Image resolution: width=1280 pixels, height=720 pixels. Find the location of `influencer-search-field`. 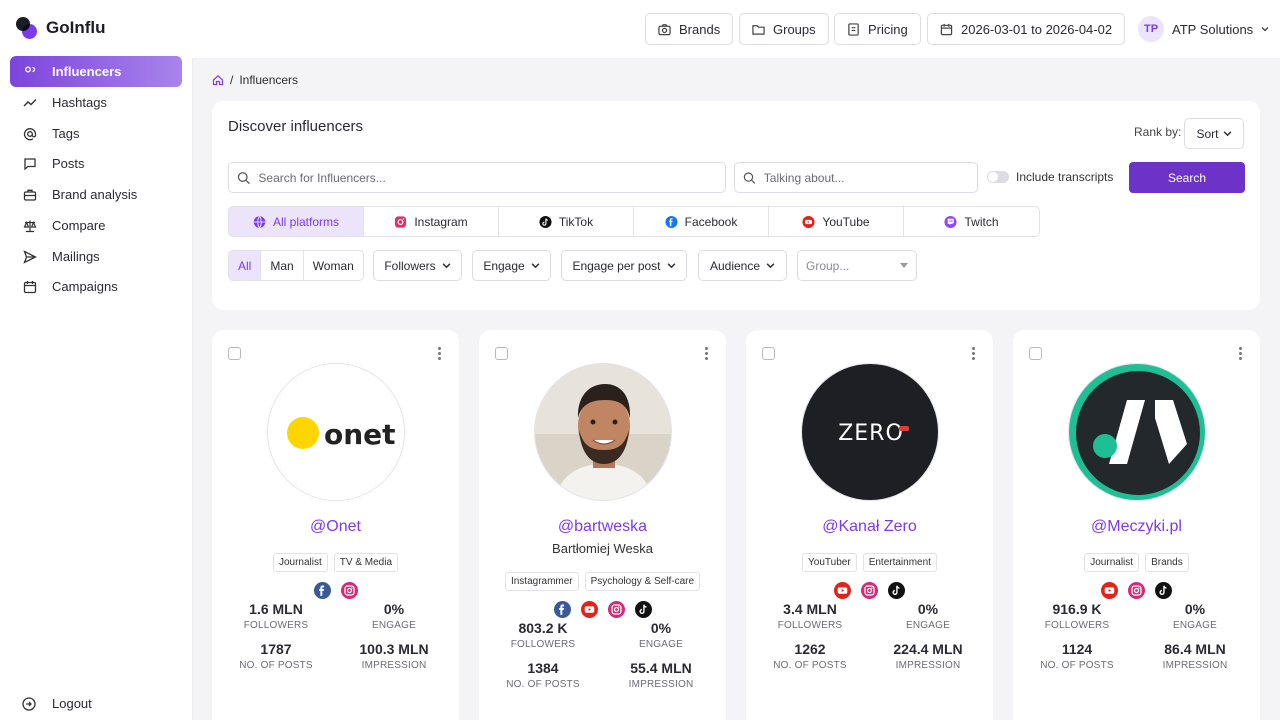

influencer-search-field is located at coordinates (477, 177).